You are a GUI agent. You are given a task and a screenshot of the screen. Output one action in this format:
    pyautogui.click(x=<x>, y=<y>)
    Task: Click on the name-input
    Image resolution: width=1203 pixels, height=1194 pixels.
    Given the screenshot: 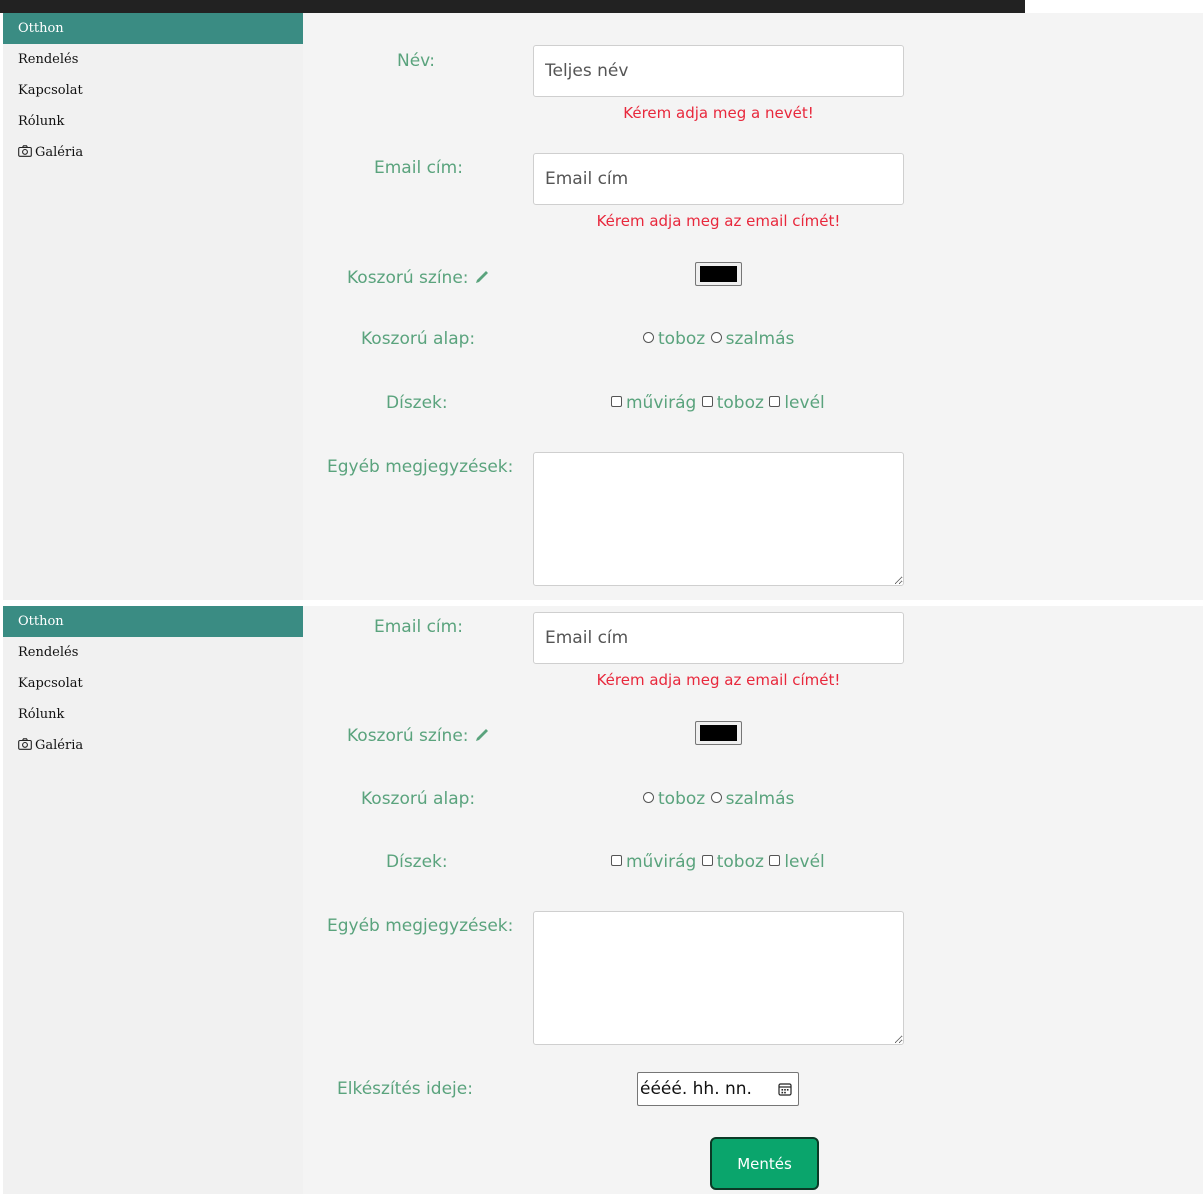 What is the action you would take?
    pyautogui.click(x=718, y=71)
    